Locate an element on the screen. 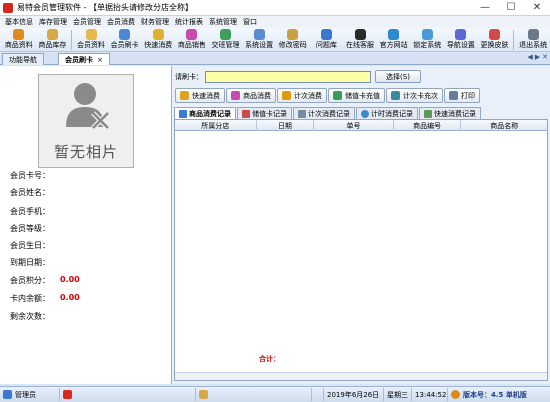 Image resolution: width=550 pixels, height=402 pixels. close-icon: × is located at coordinates (100, 60).